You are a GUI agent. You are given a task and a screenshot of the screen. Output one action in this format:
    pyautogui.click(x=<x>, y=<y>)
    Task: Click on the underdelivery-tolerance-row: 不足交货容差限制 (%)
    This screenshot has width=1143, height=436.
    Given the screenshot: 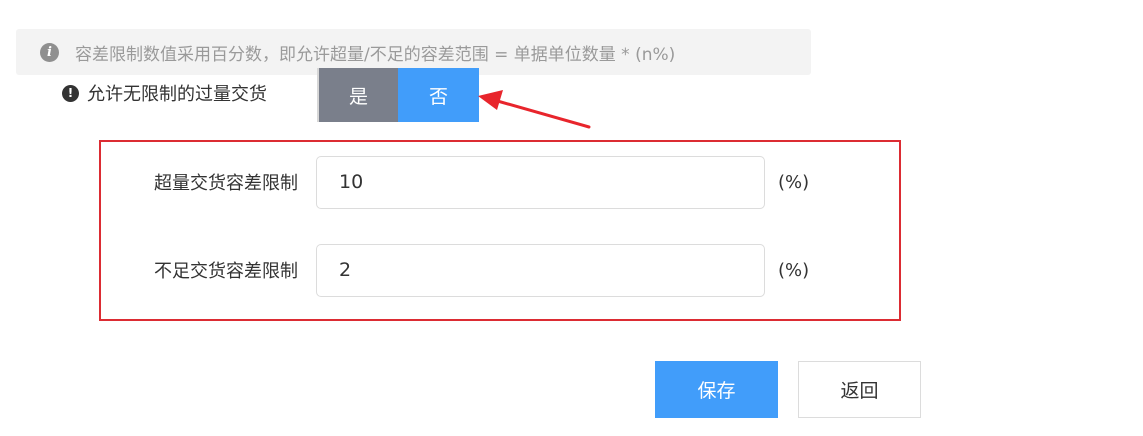 What is the action you would take?
    pyautogui.click(x=490, y=270)
    